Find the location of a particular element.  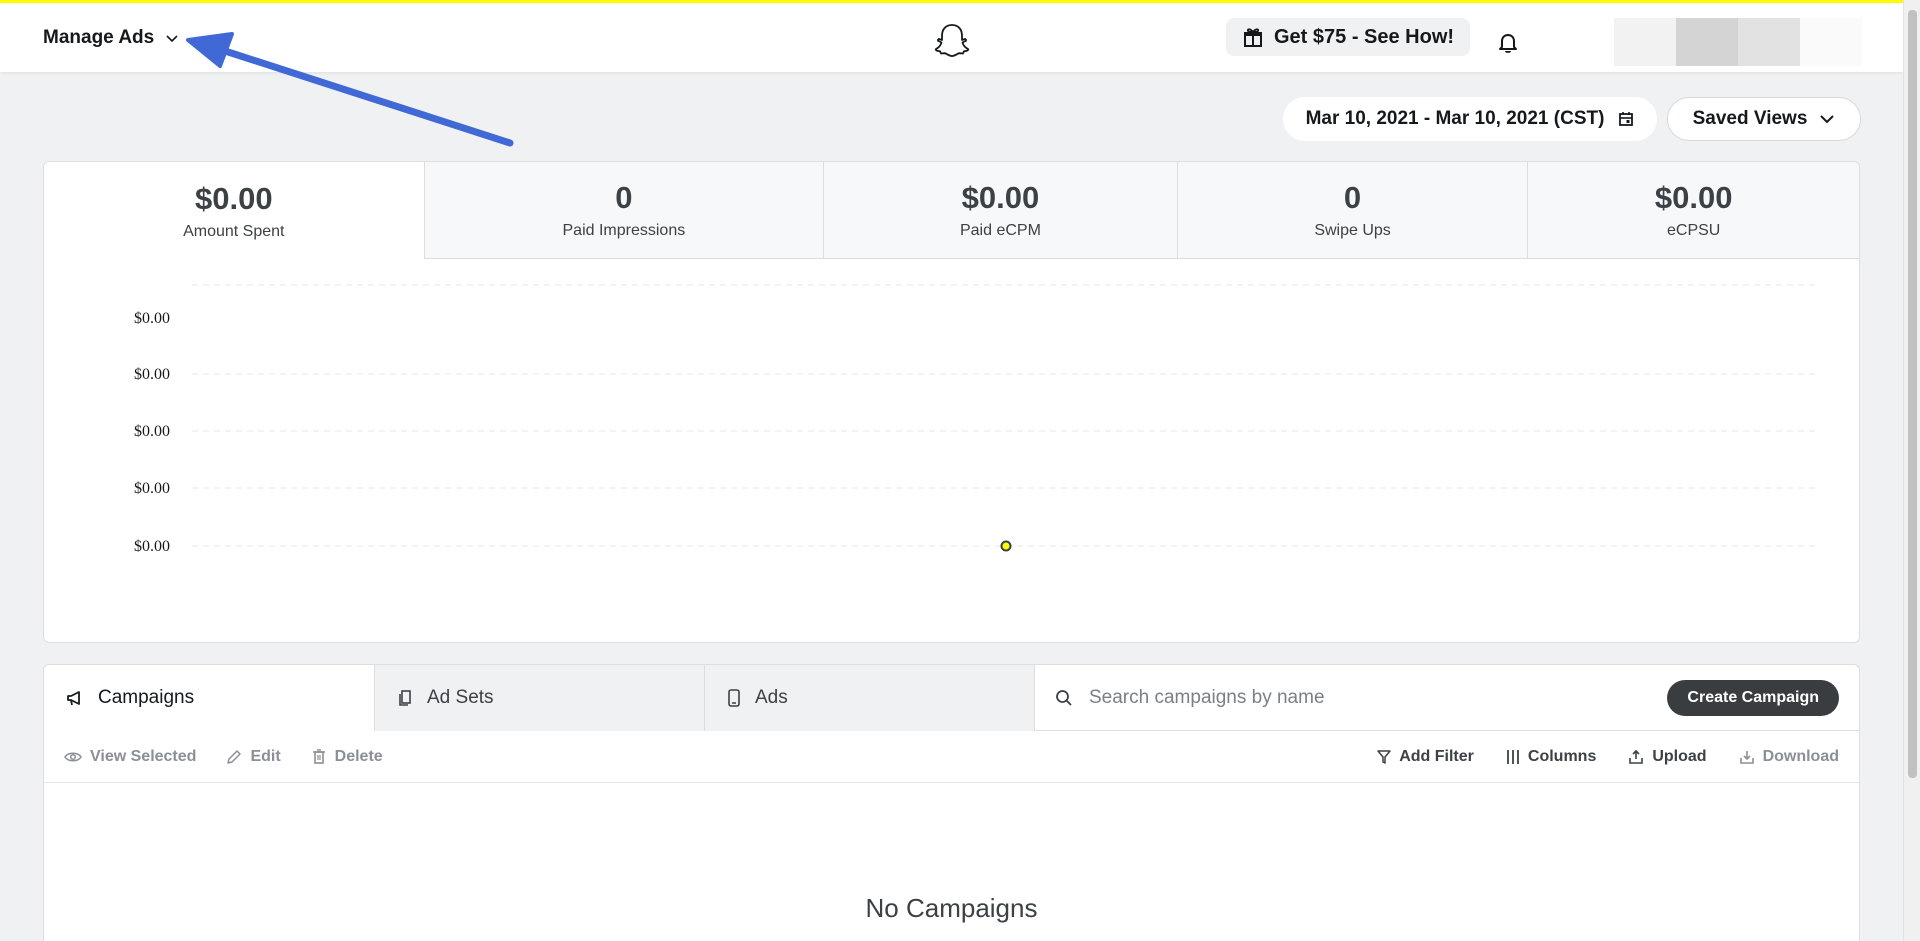

view-selected-label: View Selected is located at coordinates (143, 756).